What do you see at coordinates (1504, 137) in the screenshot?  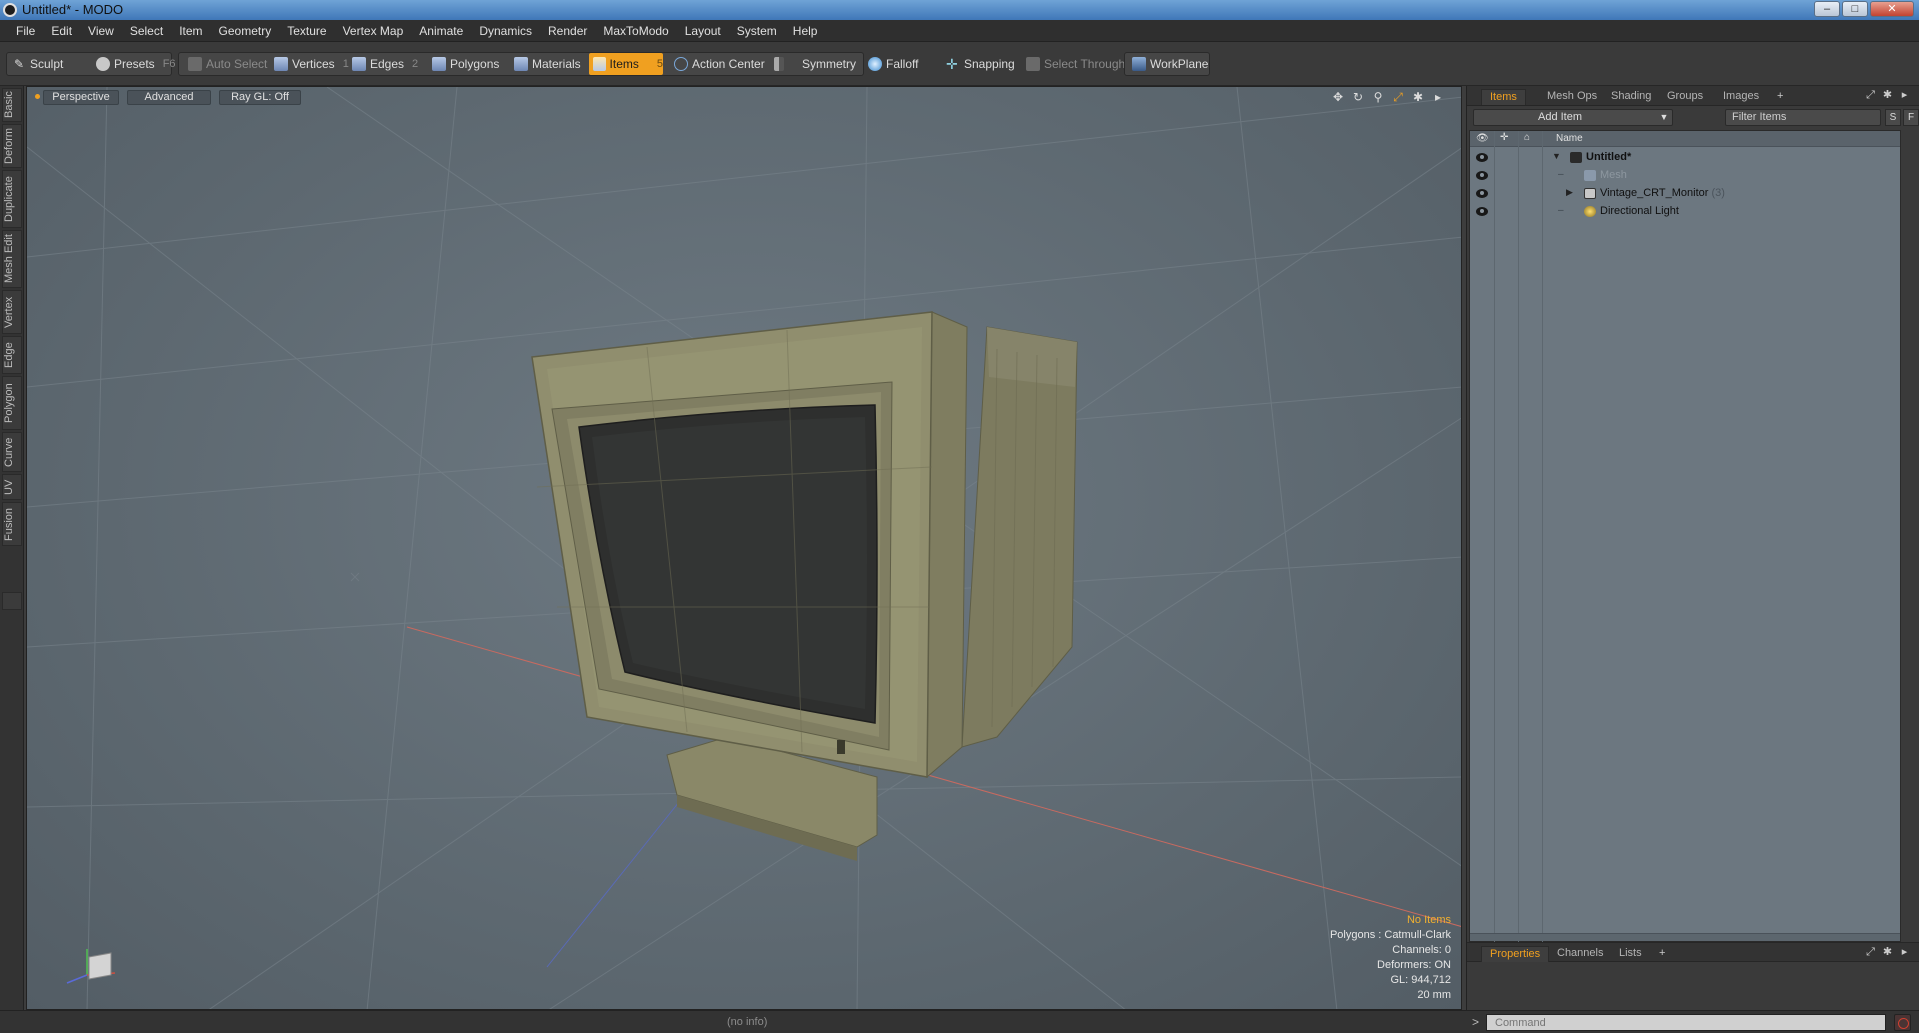 I see `lock-column-icon: ✛` at bounding box center [1504, 137].